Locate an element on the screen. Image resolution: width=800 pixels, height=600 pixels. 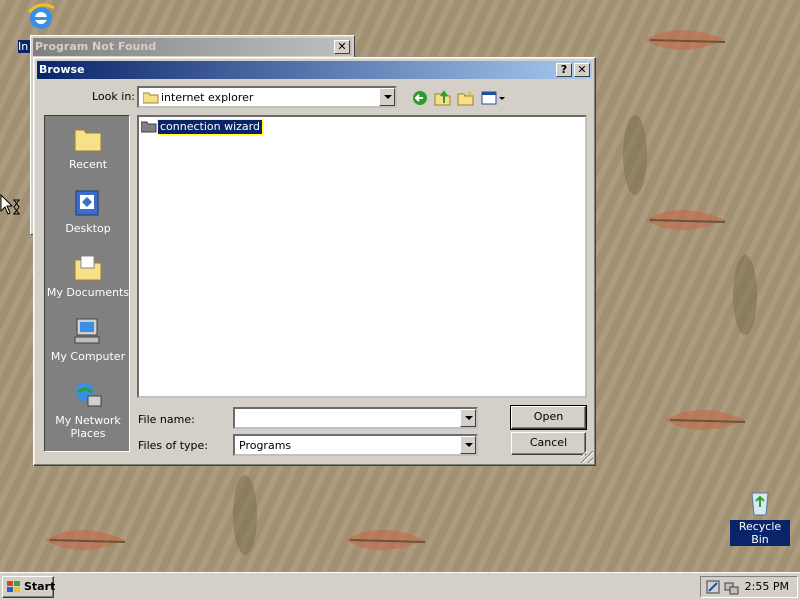
file-item-label: connection wizard is located at coordinates (210, 127).